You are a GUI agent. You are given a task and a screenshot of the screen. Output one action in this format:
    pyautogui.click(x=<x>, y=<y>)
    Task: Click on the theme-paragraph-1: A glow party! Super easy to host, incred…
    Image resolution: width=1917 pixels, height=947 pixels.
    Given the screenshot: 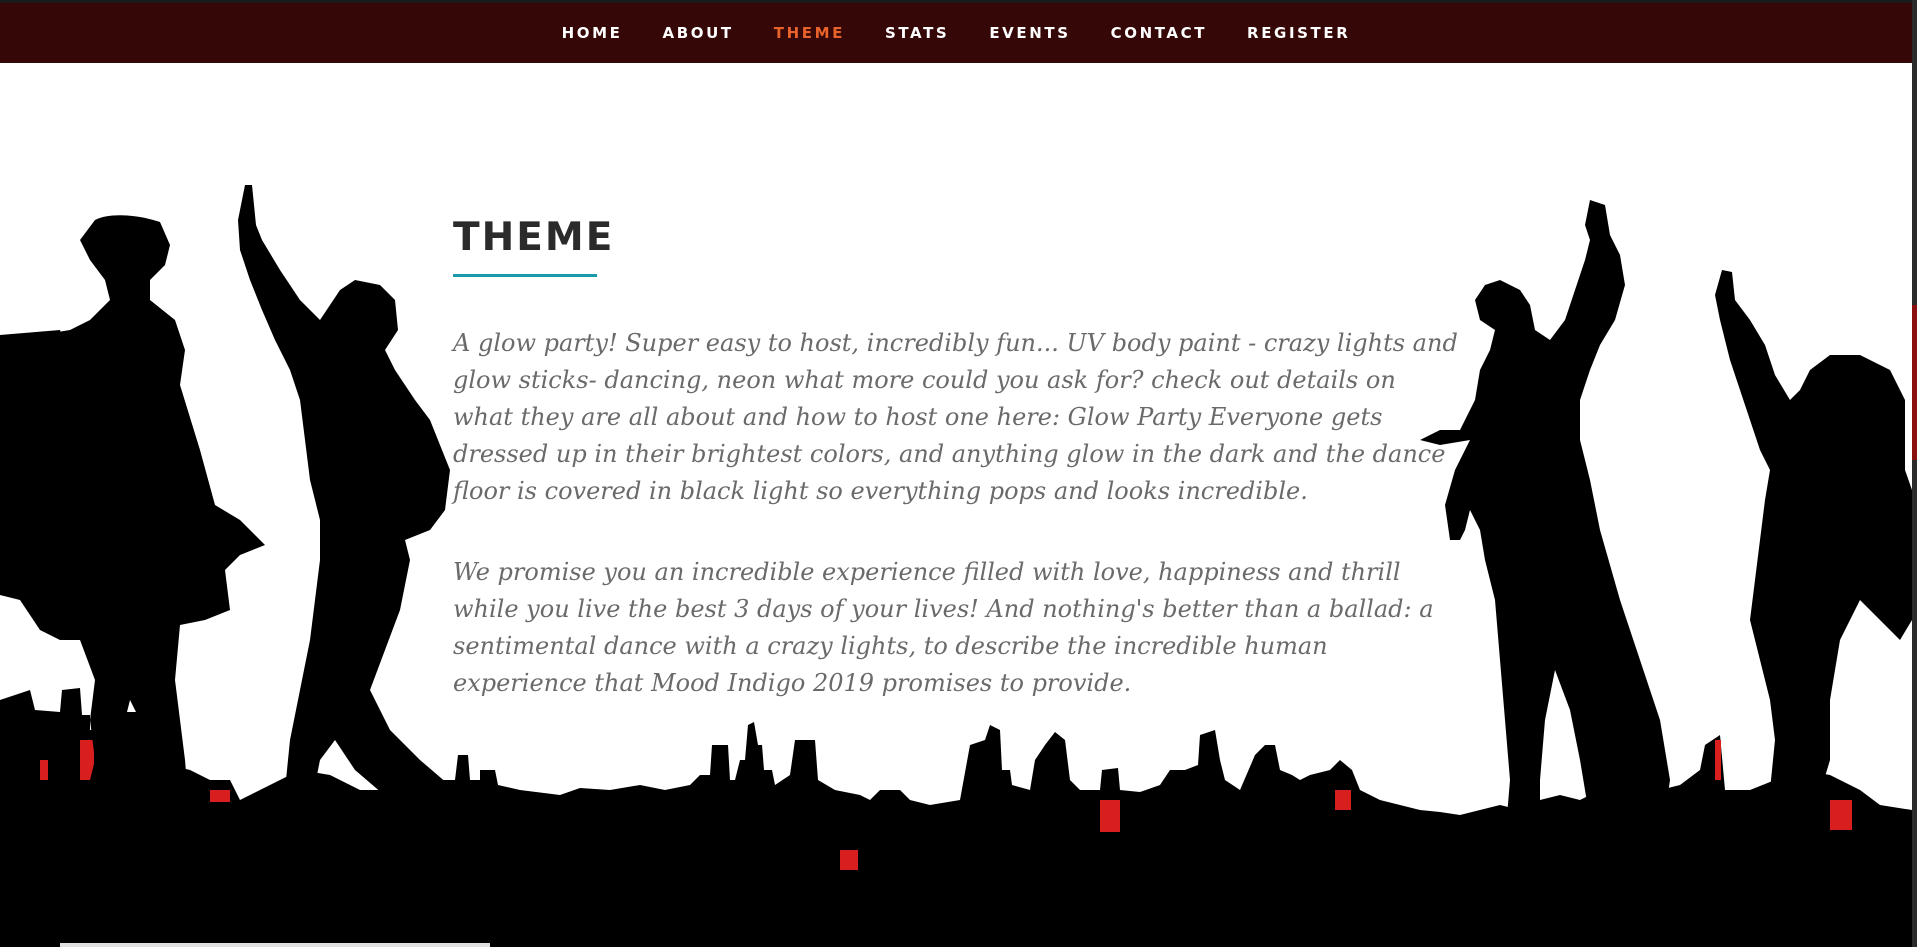 What is the action you would take?
    pyautogui.click(x=955, y=417)
    